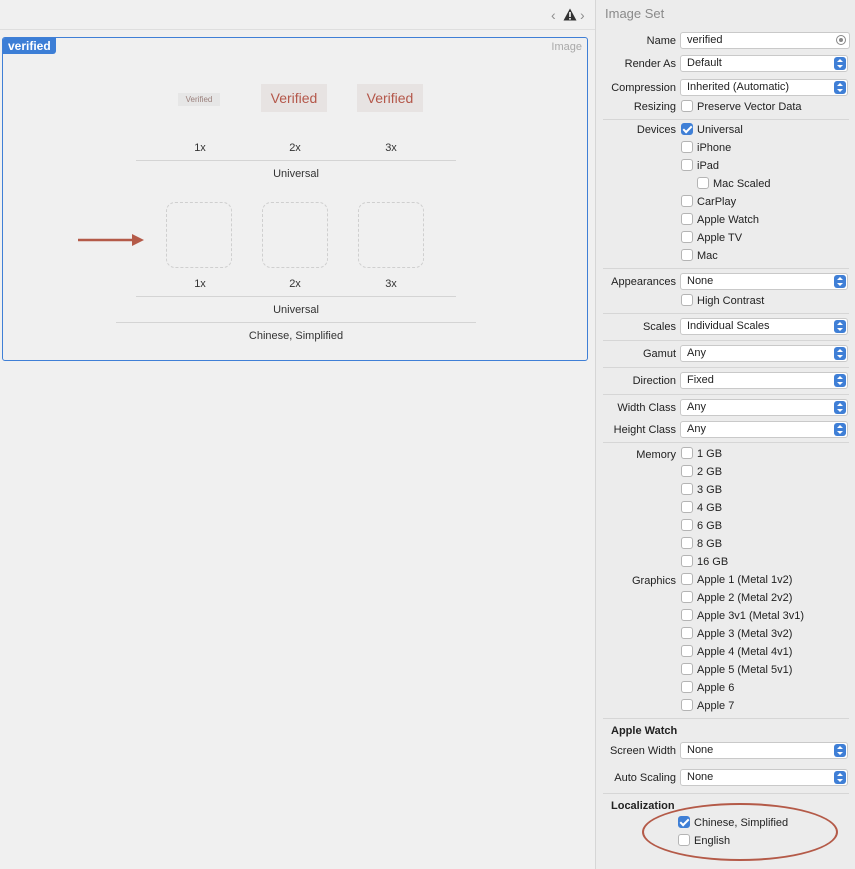 This screenshot has height=869, width=855. What do you see at coordinates (296, 174) in the screenshot?
I see `group-label-universal: Universal` at bounding box center [296, 174].